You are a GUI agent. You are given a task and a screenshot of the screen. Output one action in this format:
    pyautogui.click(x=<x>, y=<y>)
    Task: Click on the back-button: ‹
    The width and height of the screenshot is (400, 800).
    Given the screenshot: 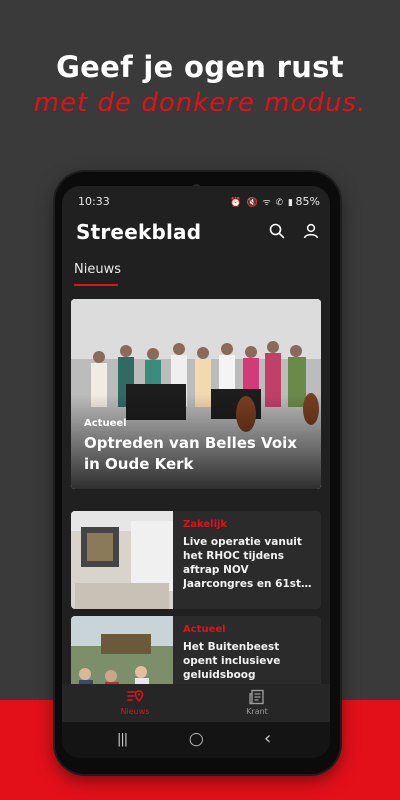 What is the action you would take?
    pyautogui.click(x=267, y=738)
    